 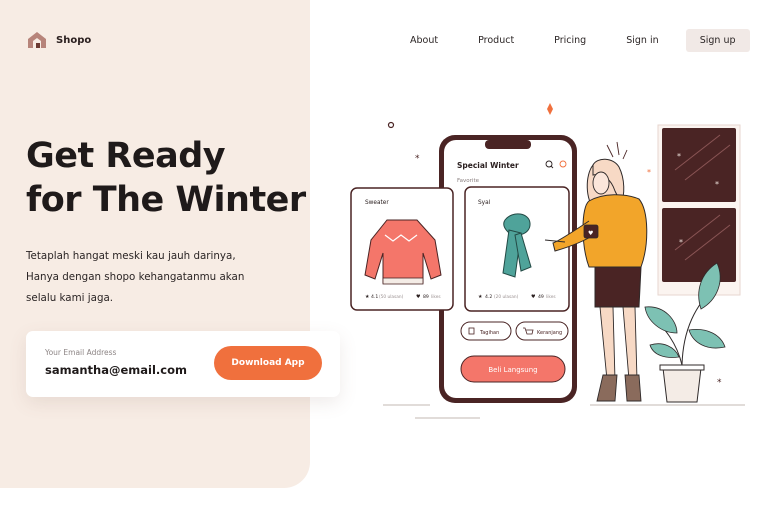 I want to click on window: * * *, so click(x=699, y=210).